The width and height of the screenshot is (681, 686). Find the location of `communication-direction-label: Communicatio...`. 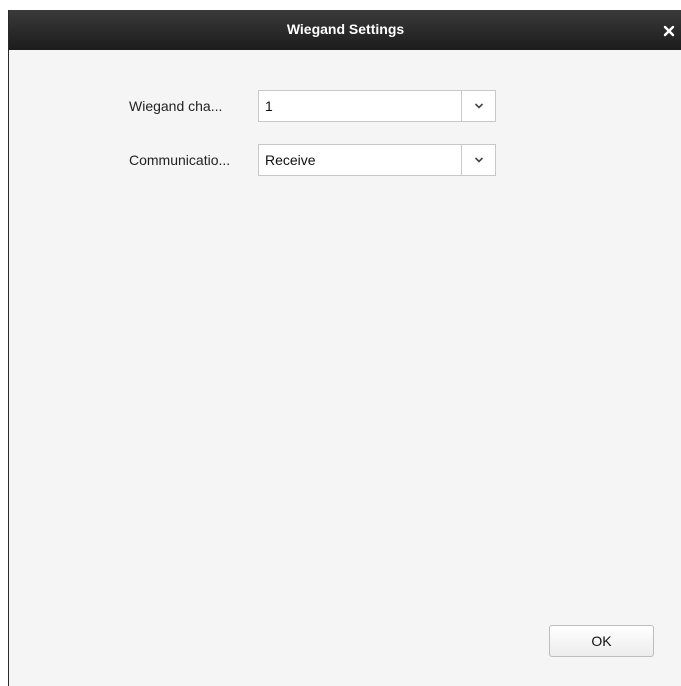

communication-direction-label: Communicatio... is located at coordinates (180, 160).